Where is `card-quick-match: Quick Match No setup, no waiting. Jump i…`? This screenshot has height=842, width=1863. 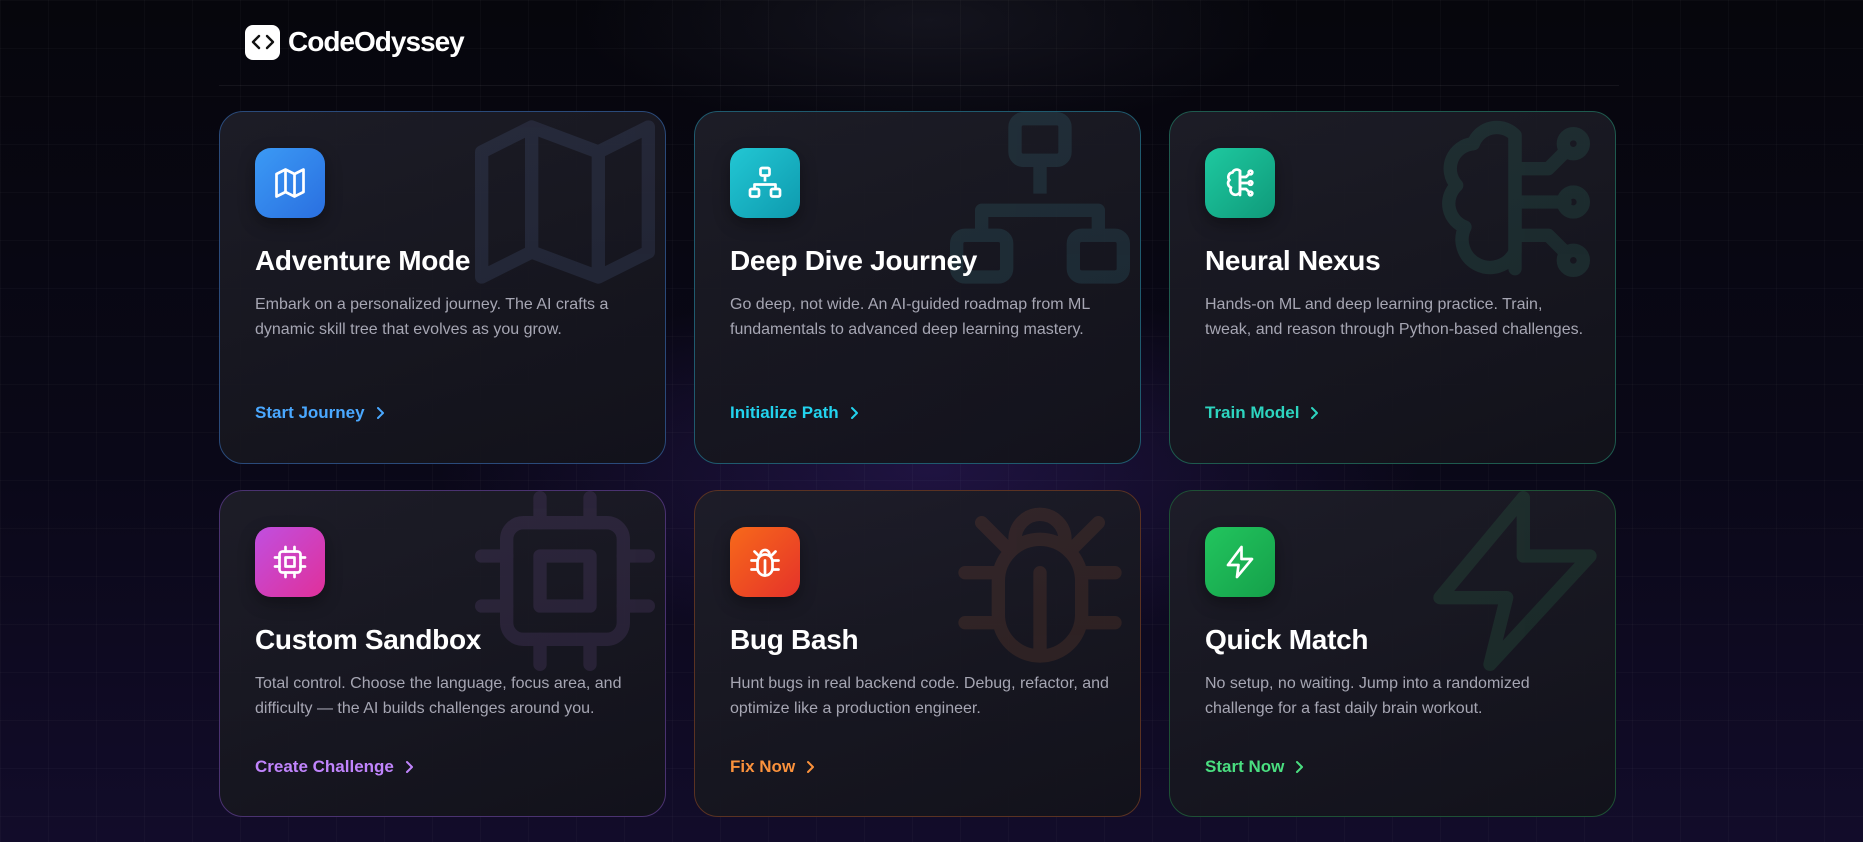 card-quick-match: Quick Match No setup, no waiting. Jump i… is located at coordinates (1392, 653).